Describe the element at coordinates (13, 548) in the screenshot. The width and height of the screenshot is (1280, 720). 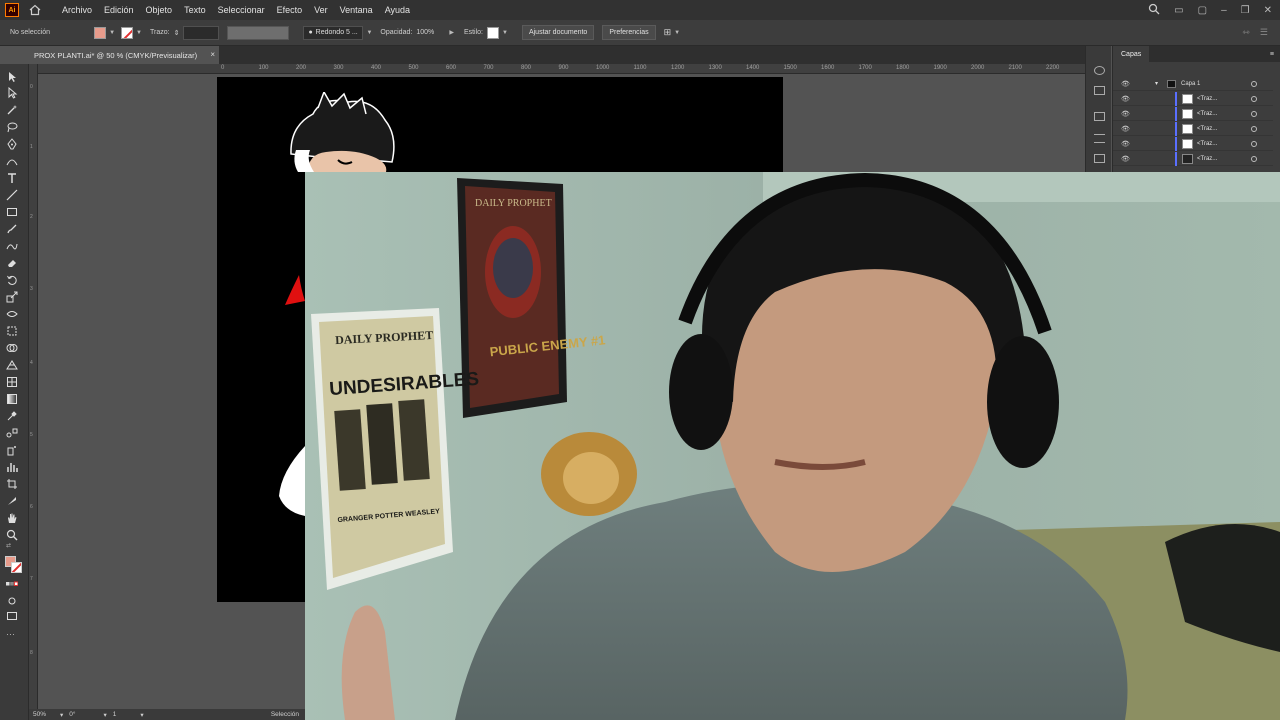
I see `swap-fill-stroke-icon: ⇄` at that location.